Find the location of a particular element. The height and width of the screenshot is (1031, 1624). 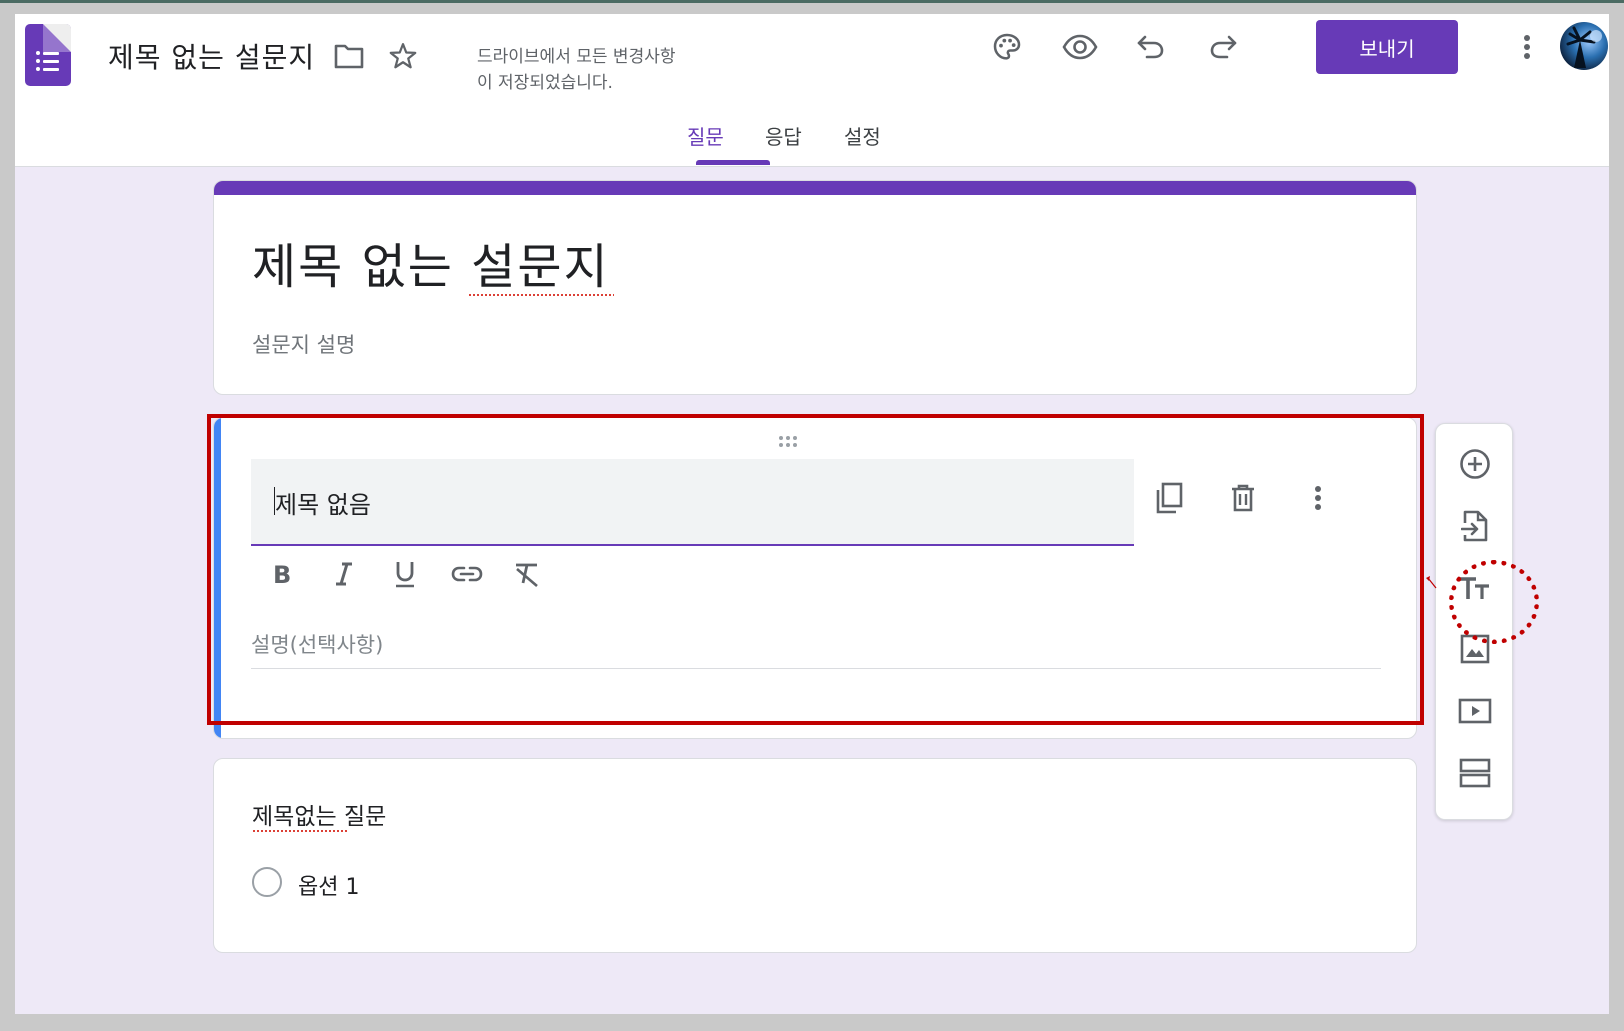

option-label: 옵션 1 is located at coordinates (328, 885).